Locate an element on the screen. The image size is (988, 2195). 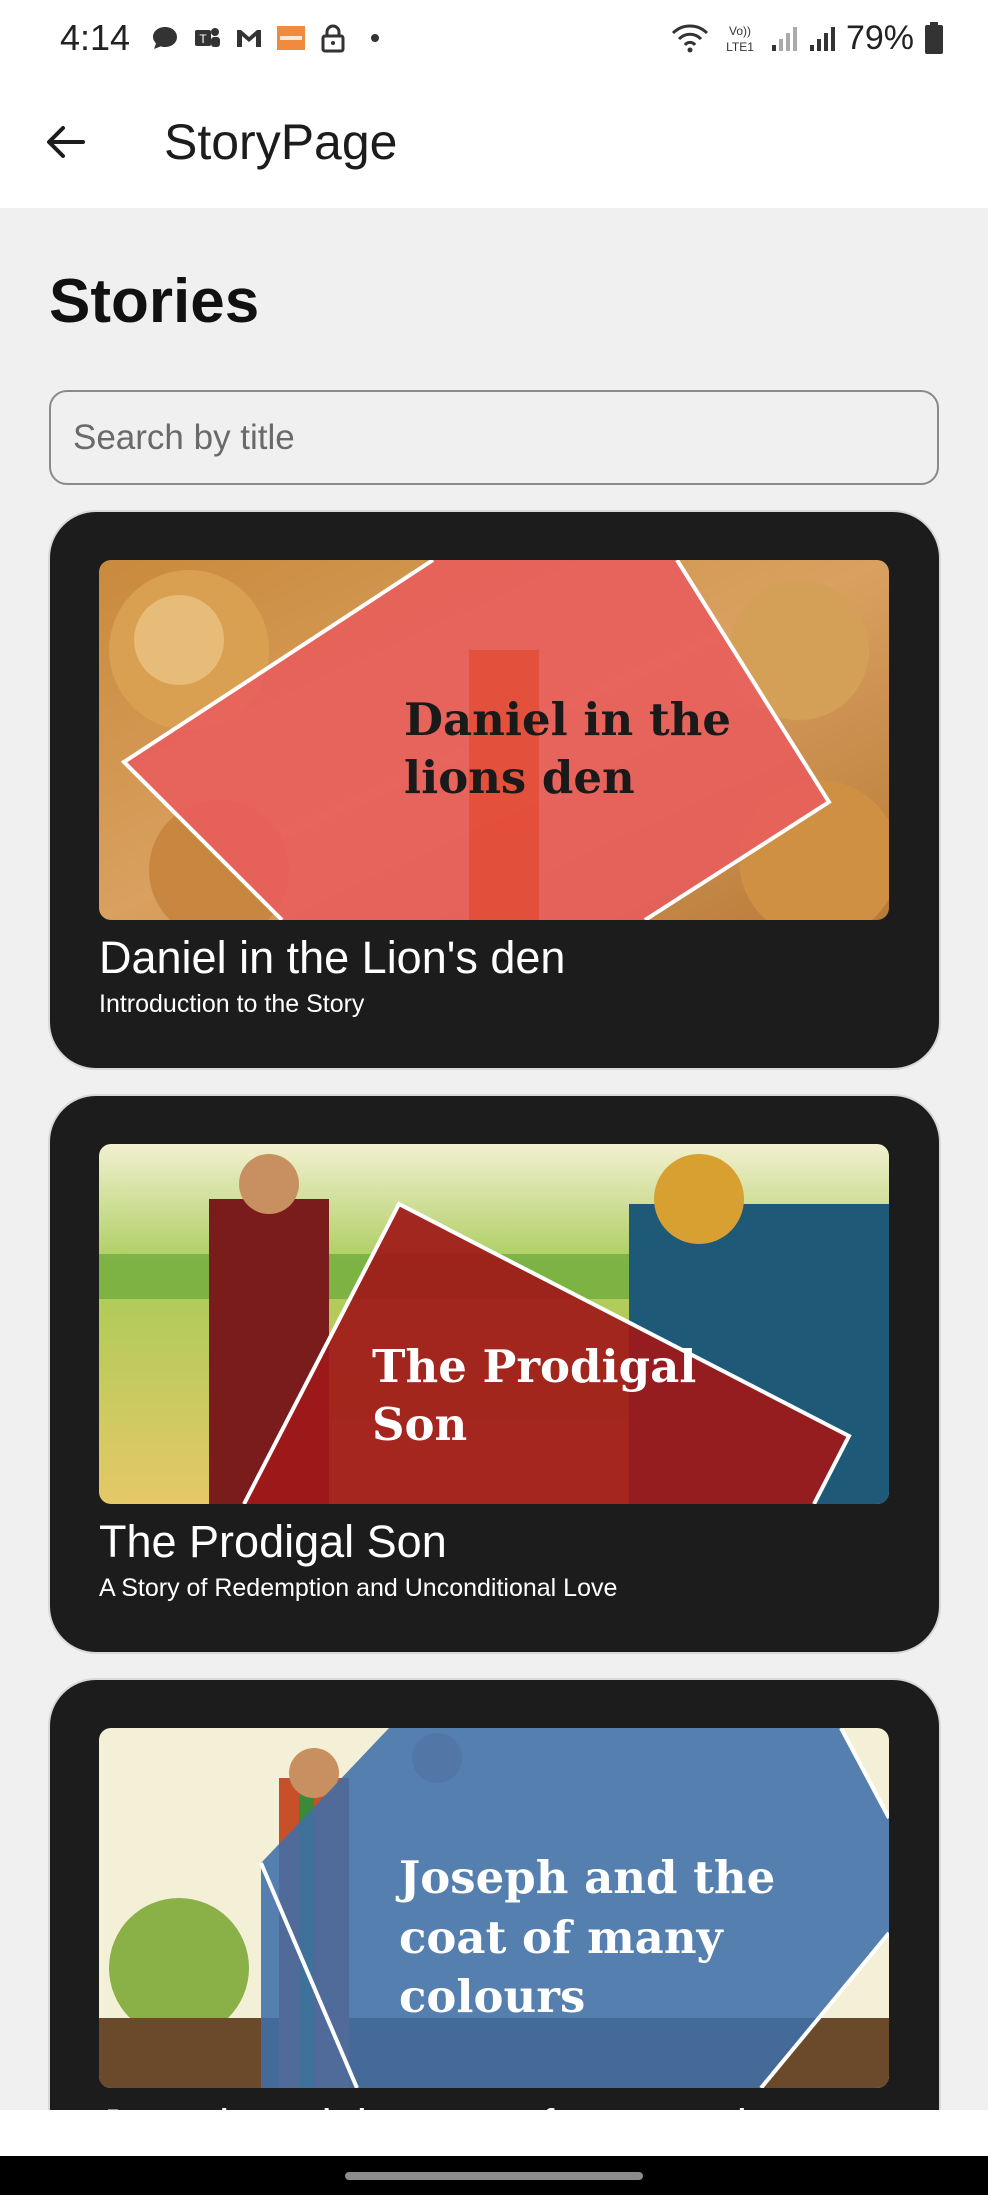
arrow-left-icon is located at coordinates (66, 142).